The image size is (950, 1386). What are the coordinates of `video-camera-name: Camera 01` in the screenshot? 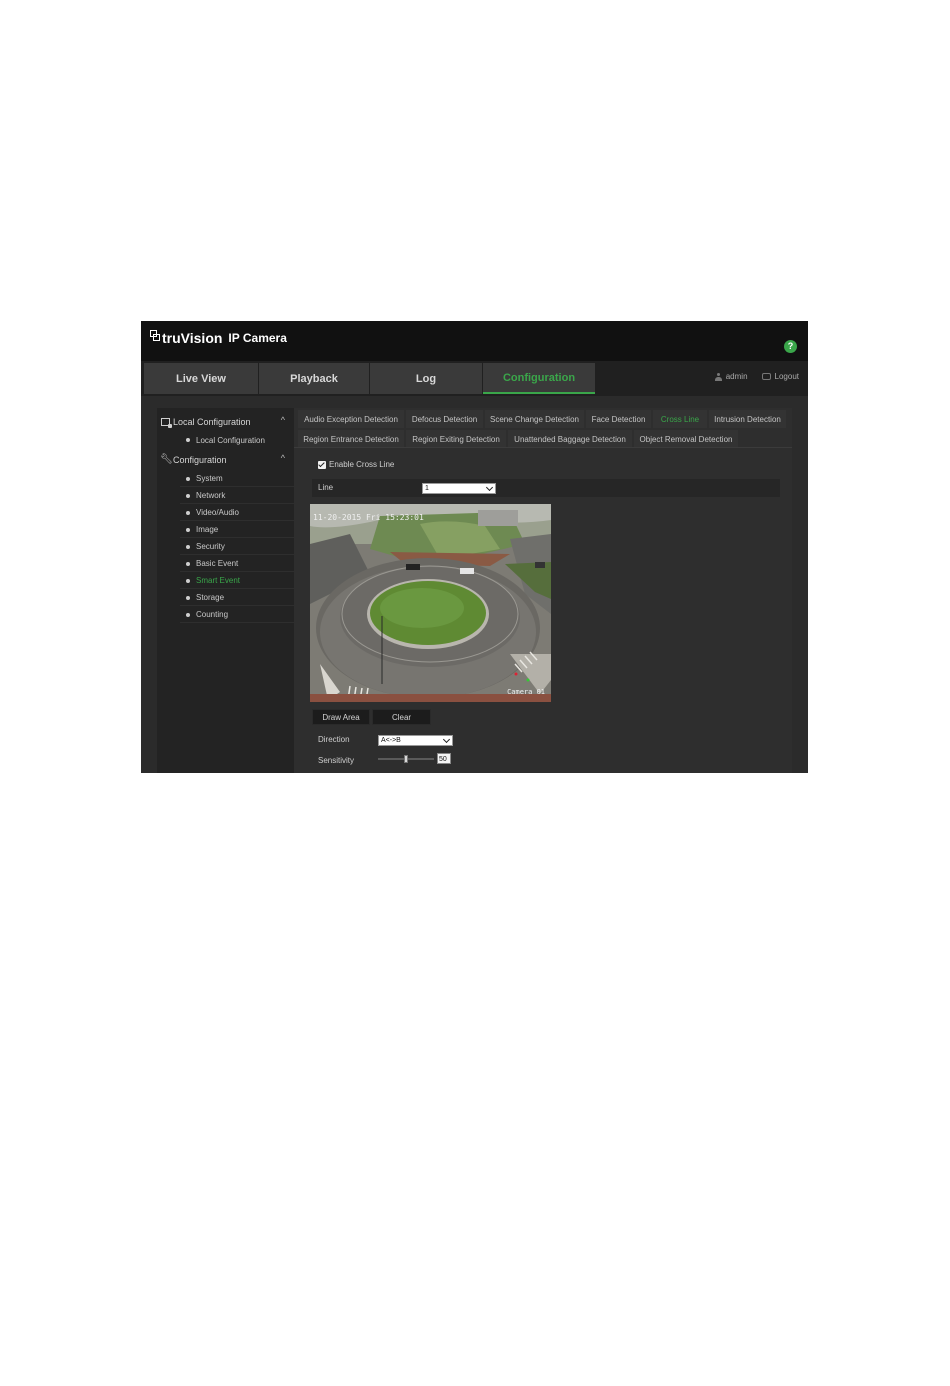 It's located at (526, 692).